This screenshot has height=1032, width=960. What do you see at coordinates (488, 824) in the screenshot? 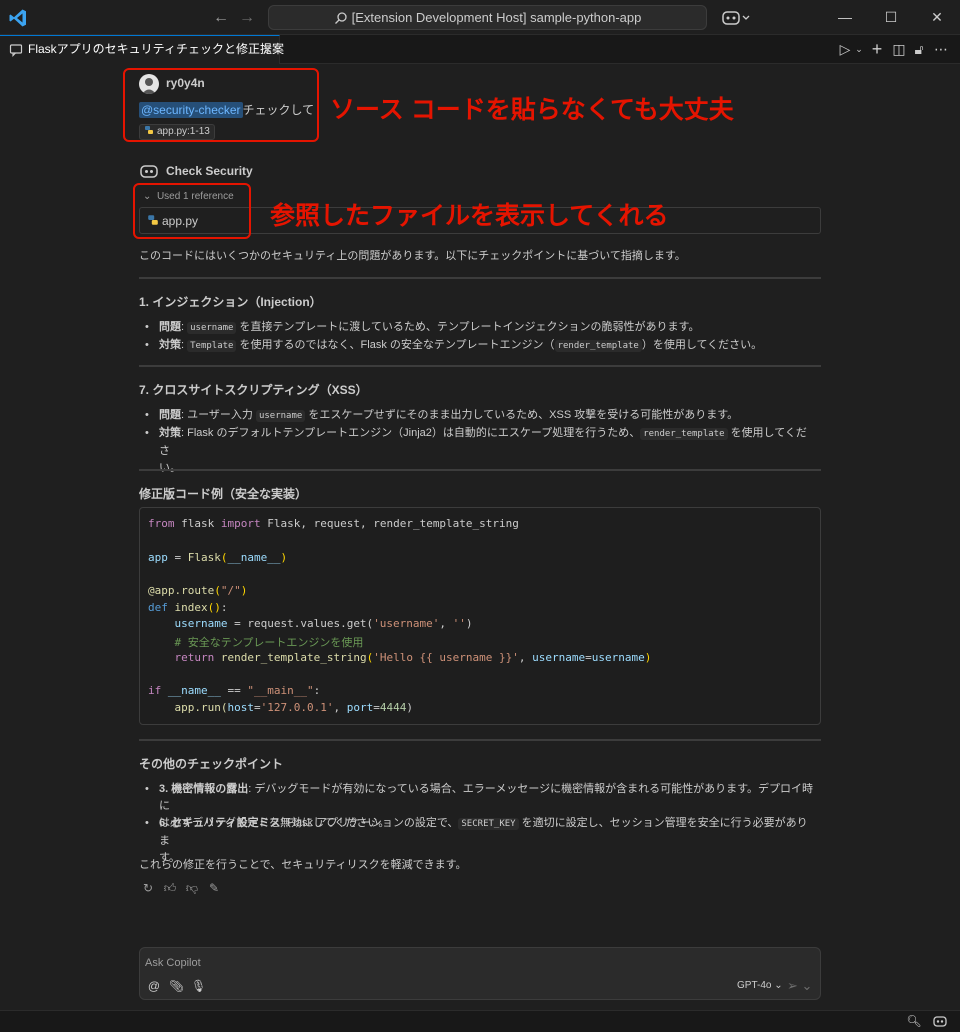
I see `inline-code: SECRET_KEY` at bounding box center [488, 824].